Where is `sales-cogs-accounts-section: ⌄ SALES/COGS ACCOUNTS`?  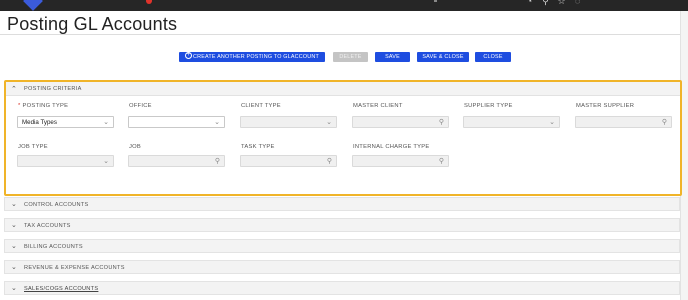
sales-cogs-accounts-section: ⌄ SALES/COGS ACCOUNTS is located at coordinates (342, 288).